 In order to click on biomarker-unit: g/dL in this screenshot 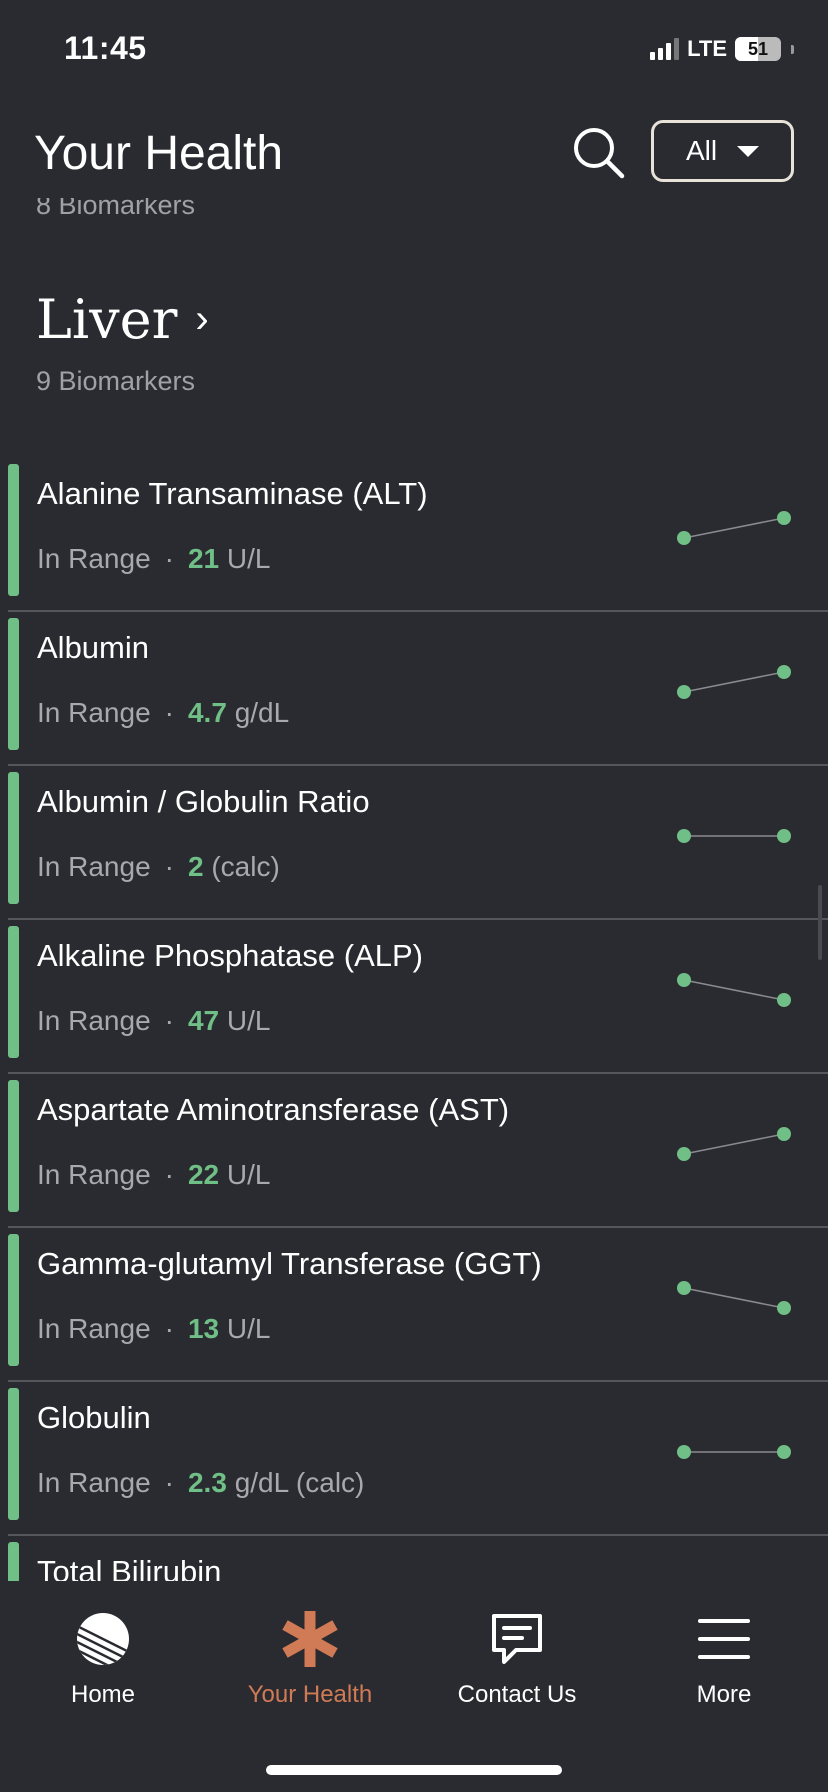, I will do `click(262, 712)`.